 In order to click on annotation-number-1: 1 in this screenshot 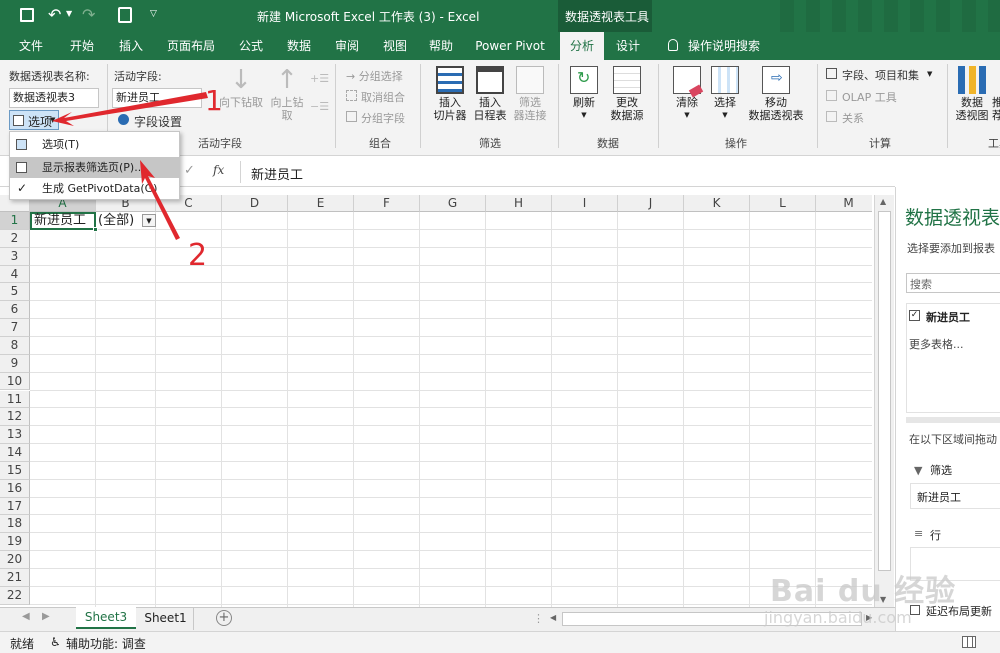, I will do `click(214, 100)`.